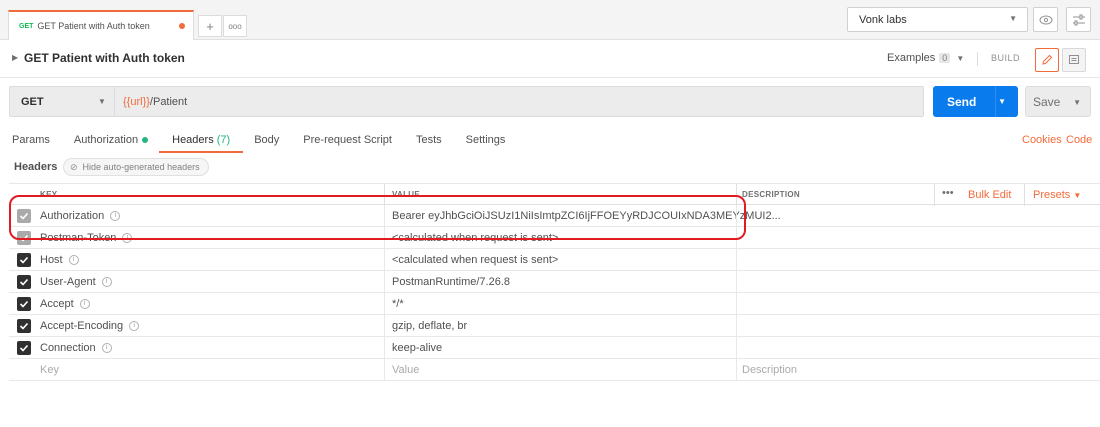 The width and height of the screenshot is (1100, 427). I want to click on tab-tests: Tests, so click(429, 144).